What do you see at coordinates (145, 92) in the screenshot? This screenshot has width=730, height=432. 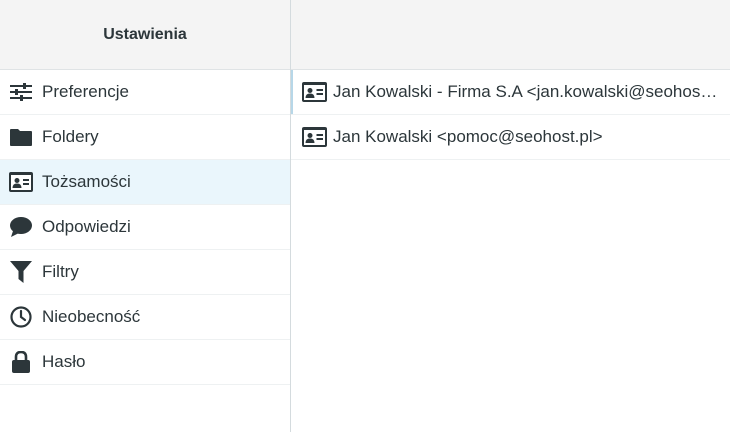 I see `sidebar-item-preferences: Preferencje` at bounding box center [145, 92].